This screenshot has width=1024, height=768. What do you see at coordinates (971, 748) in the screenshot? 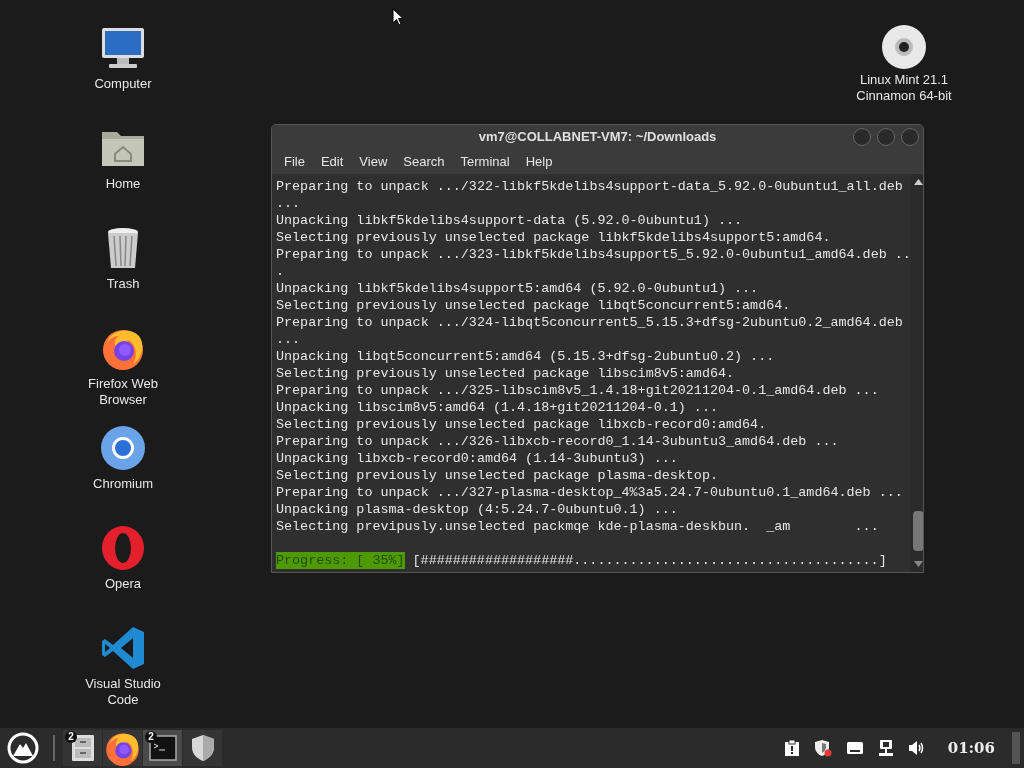
I see `clock: 01:06` at bounding box center [971, 748].